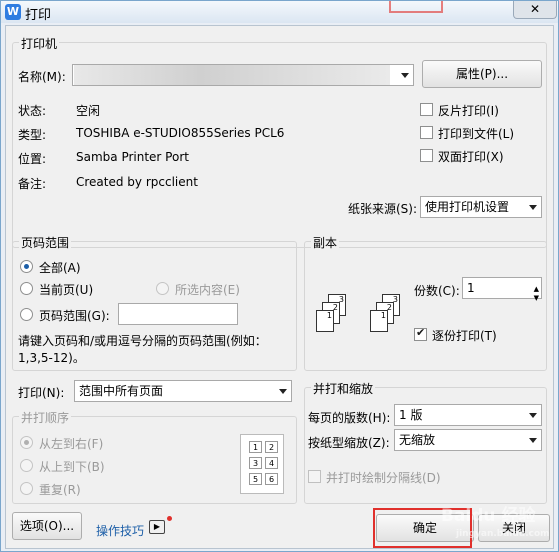  I want to click on comment-label: 备注:, so click(32, 184).